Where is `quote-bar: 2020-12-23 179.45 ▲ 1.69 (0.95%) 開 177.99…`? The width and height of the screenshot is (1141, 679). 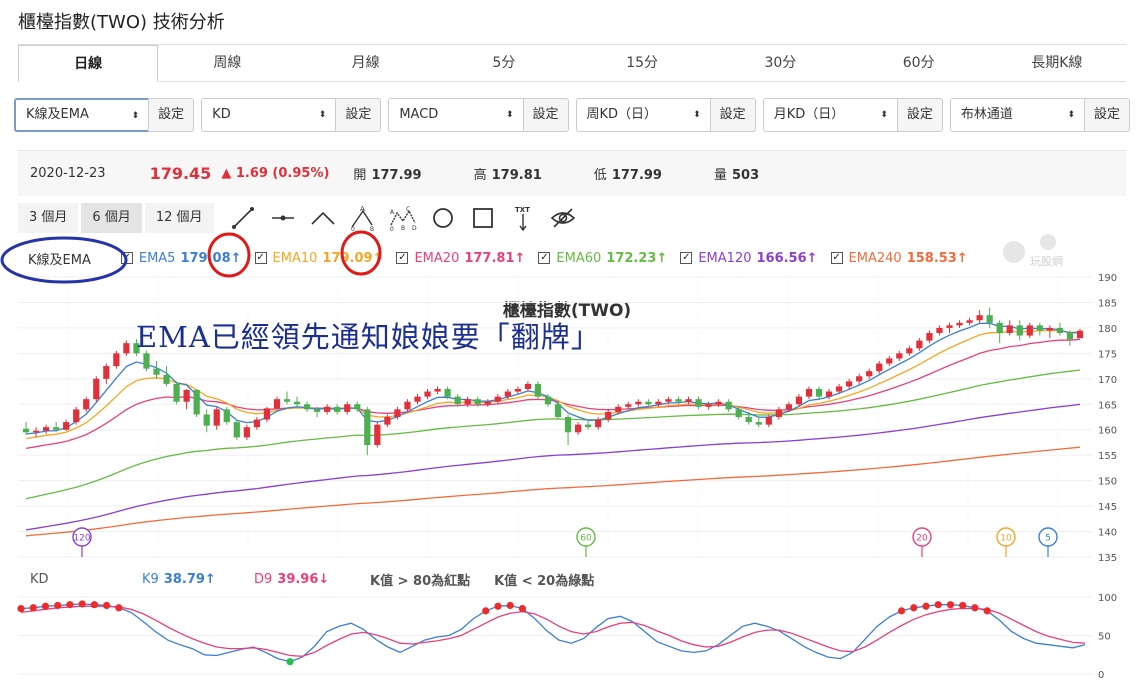 quote-bar: 2020-12-23 179.45 ▲ 1.69 (0.95%) 開 177.99… is located at coordinates (572, 173).